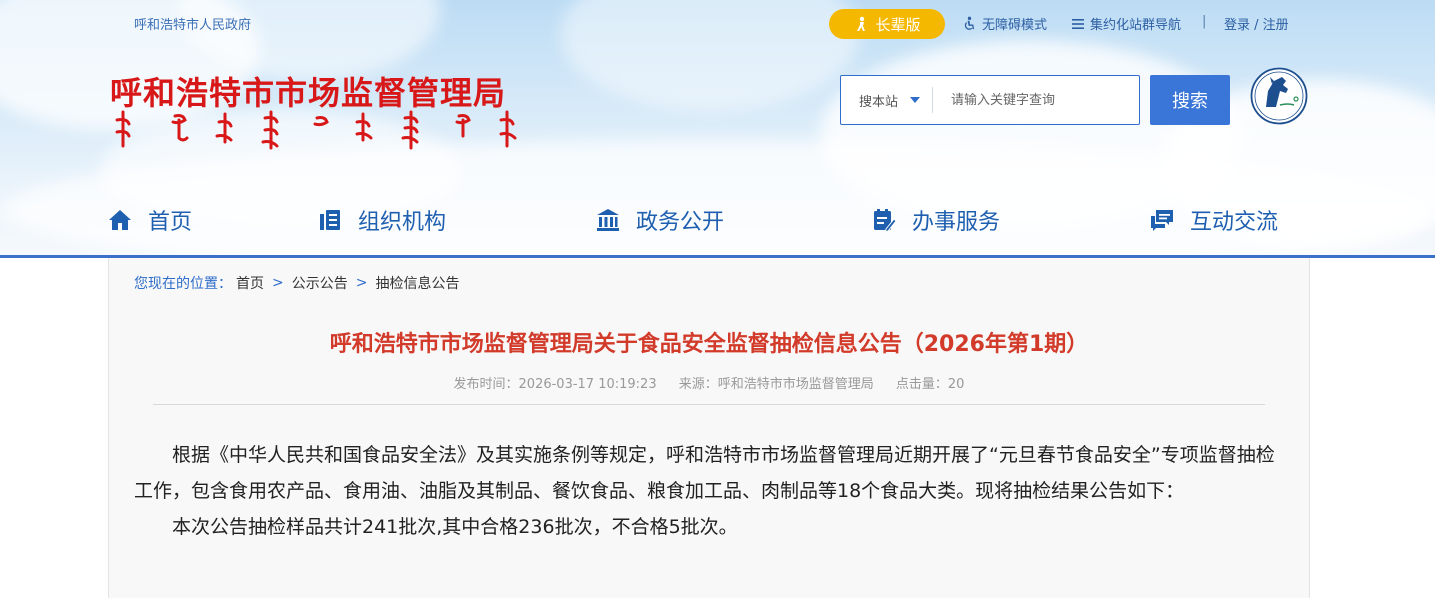 This screenshot has width=1435, height=598. Describe the element at coordinates (680, 222) in the screenshot. I see `nav-label: 政务公开` at that location.